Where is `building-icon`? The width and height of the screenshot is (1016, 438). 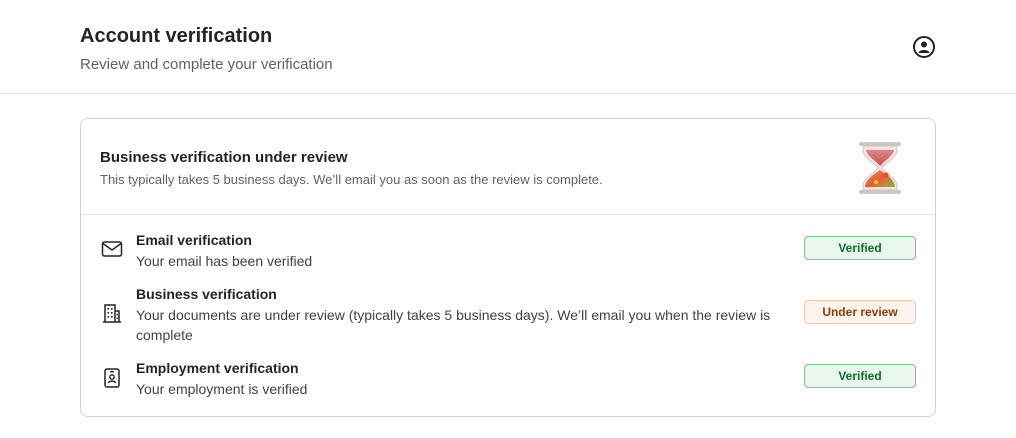
building-icon is located at coordinates (112, 313).